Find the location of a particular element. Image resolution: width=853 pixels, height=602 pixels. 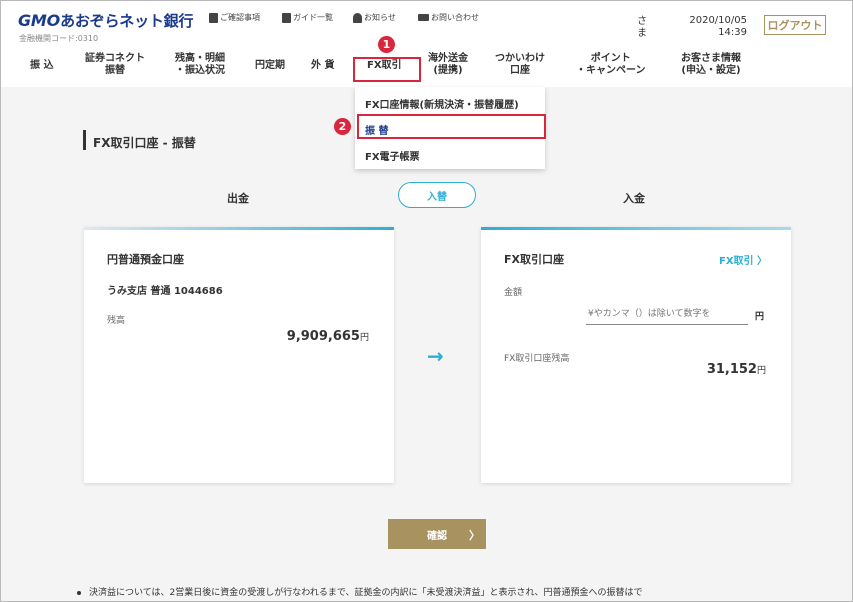

fx-balance-label: FX取引口座残高 is located at coordinates (537, 359).